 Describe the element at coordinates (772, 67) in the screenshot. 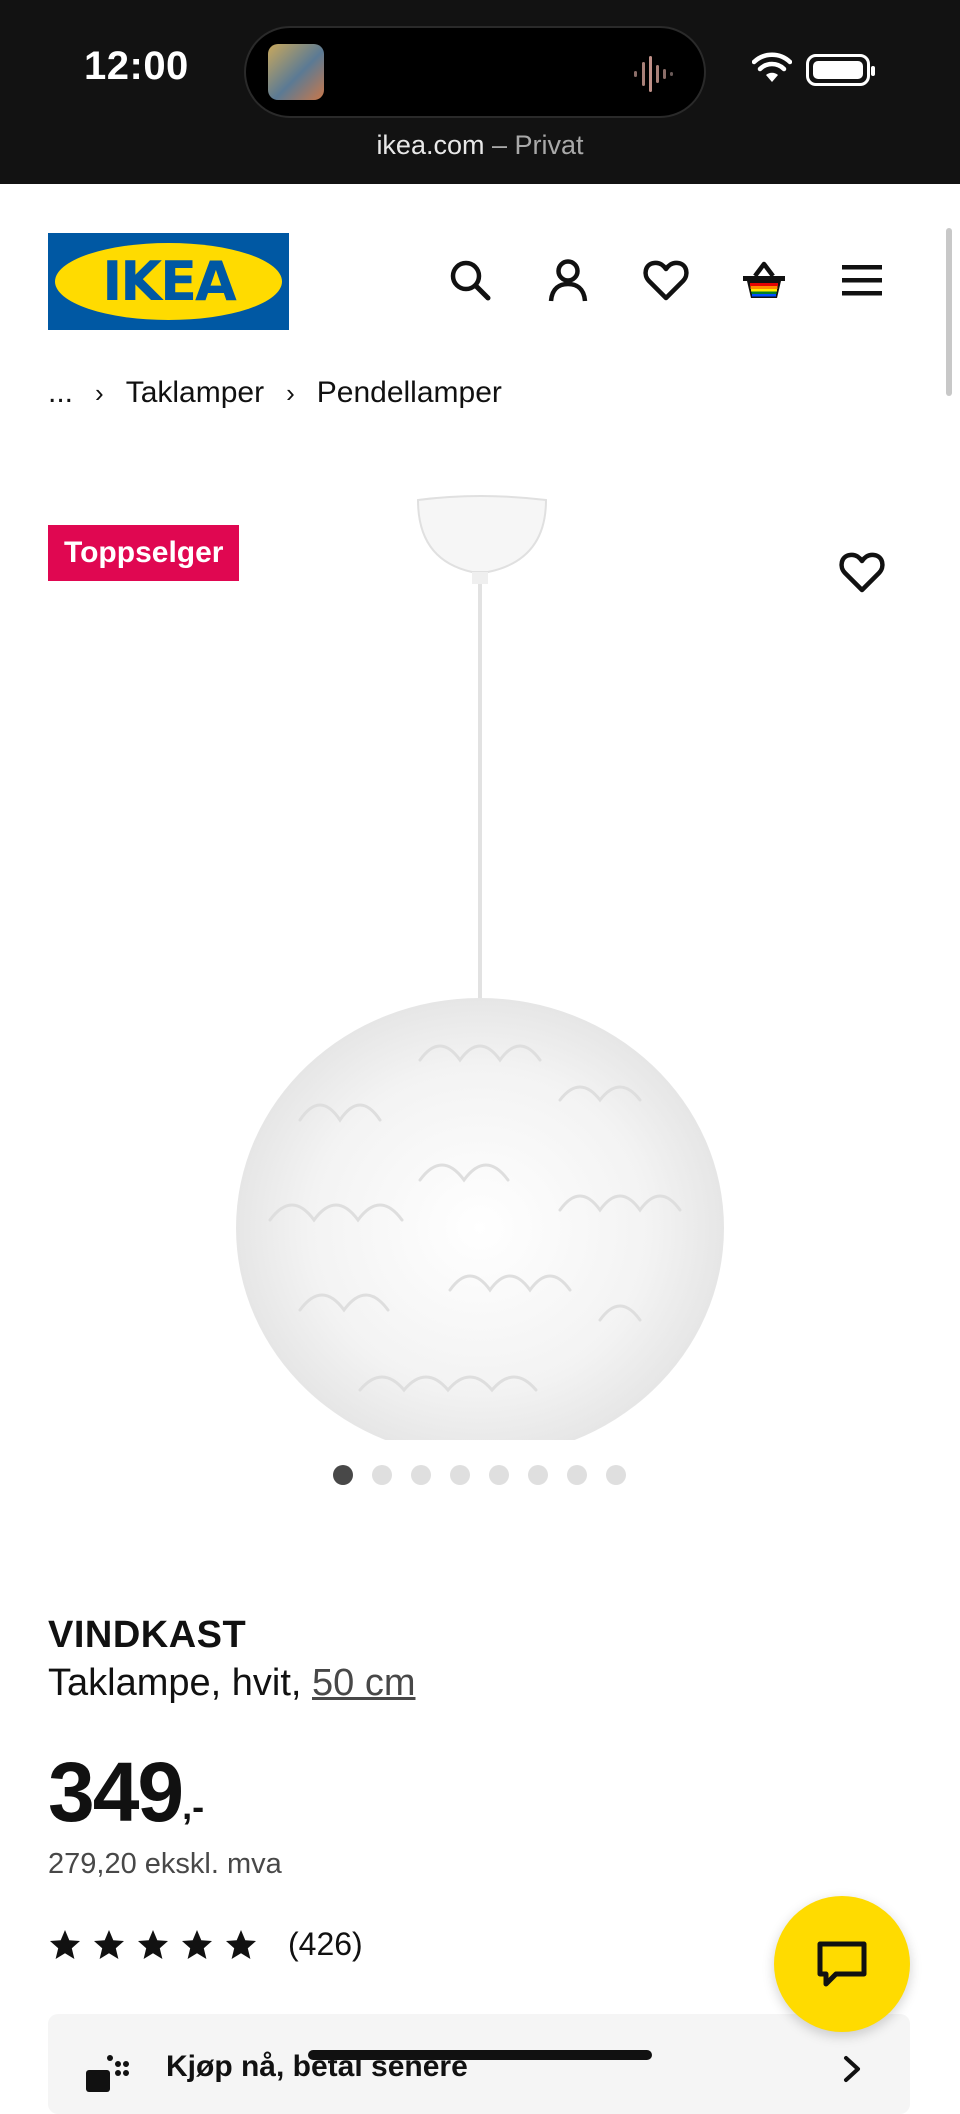

I see `wifi-icon` at that location.